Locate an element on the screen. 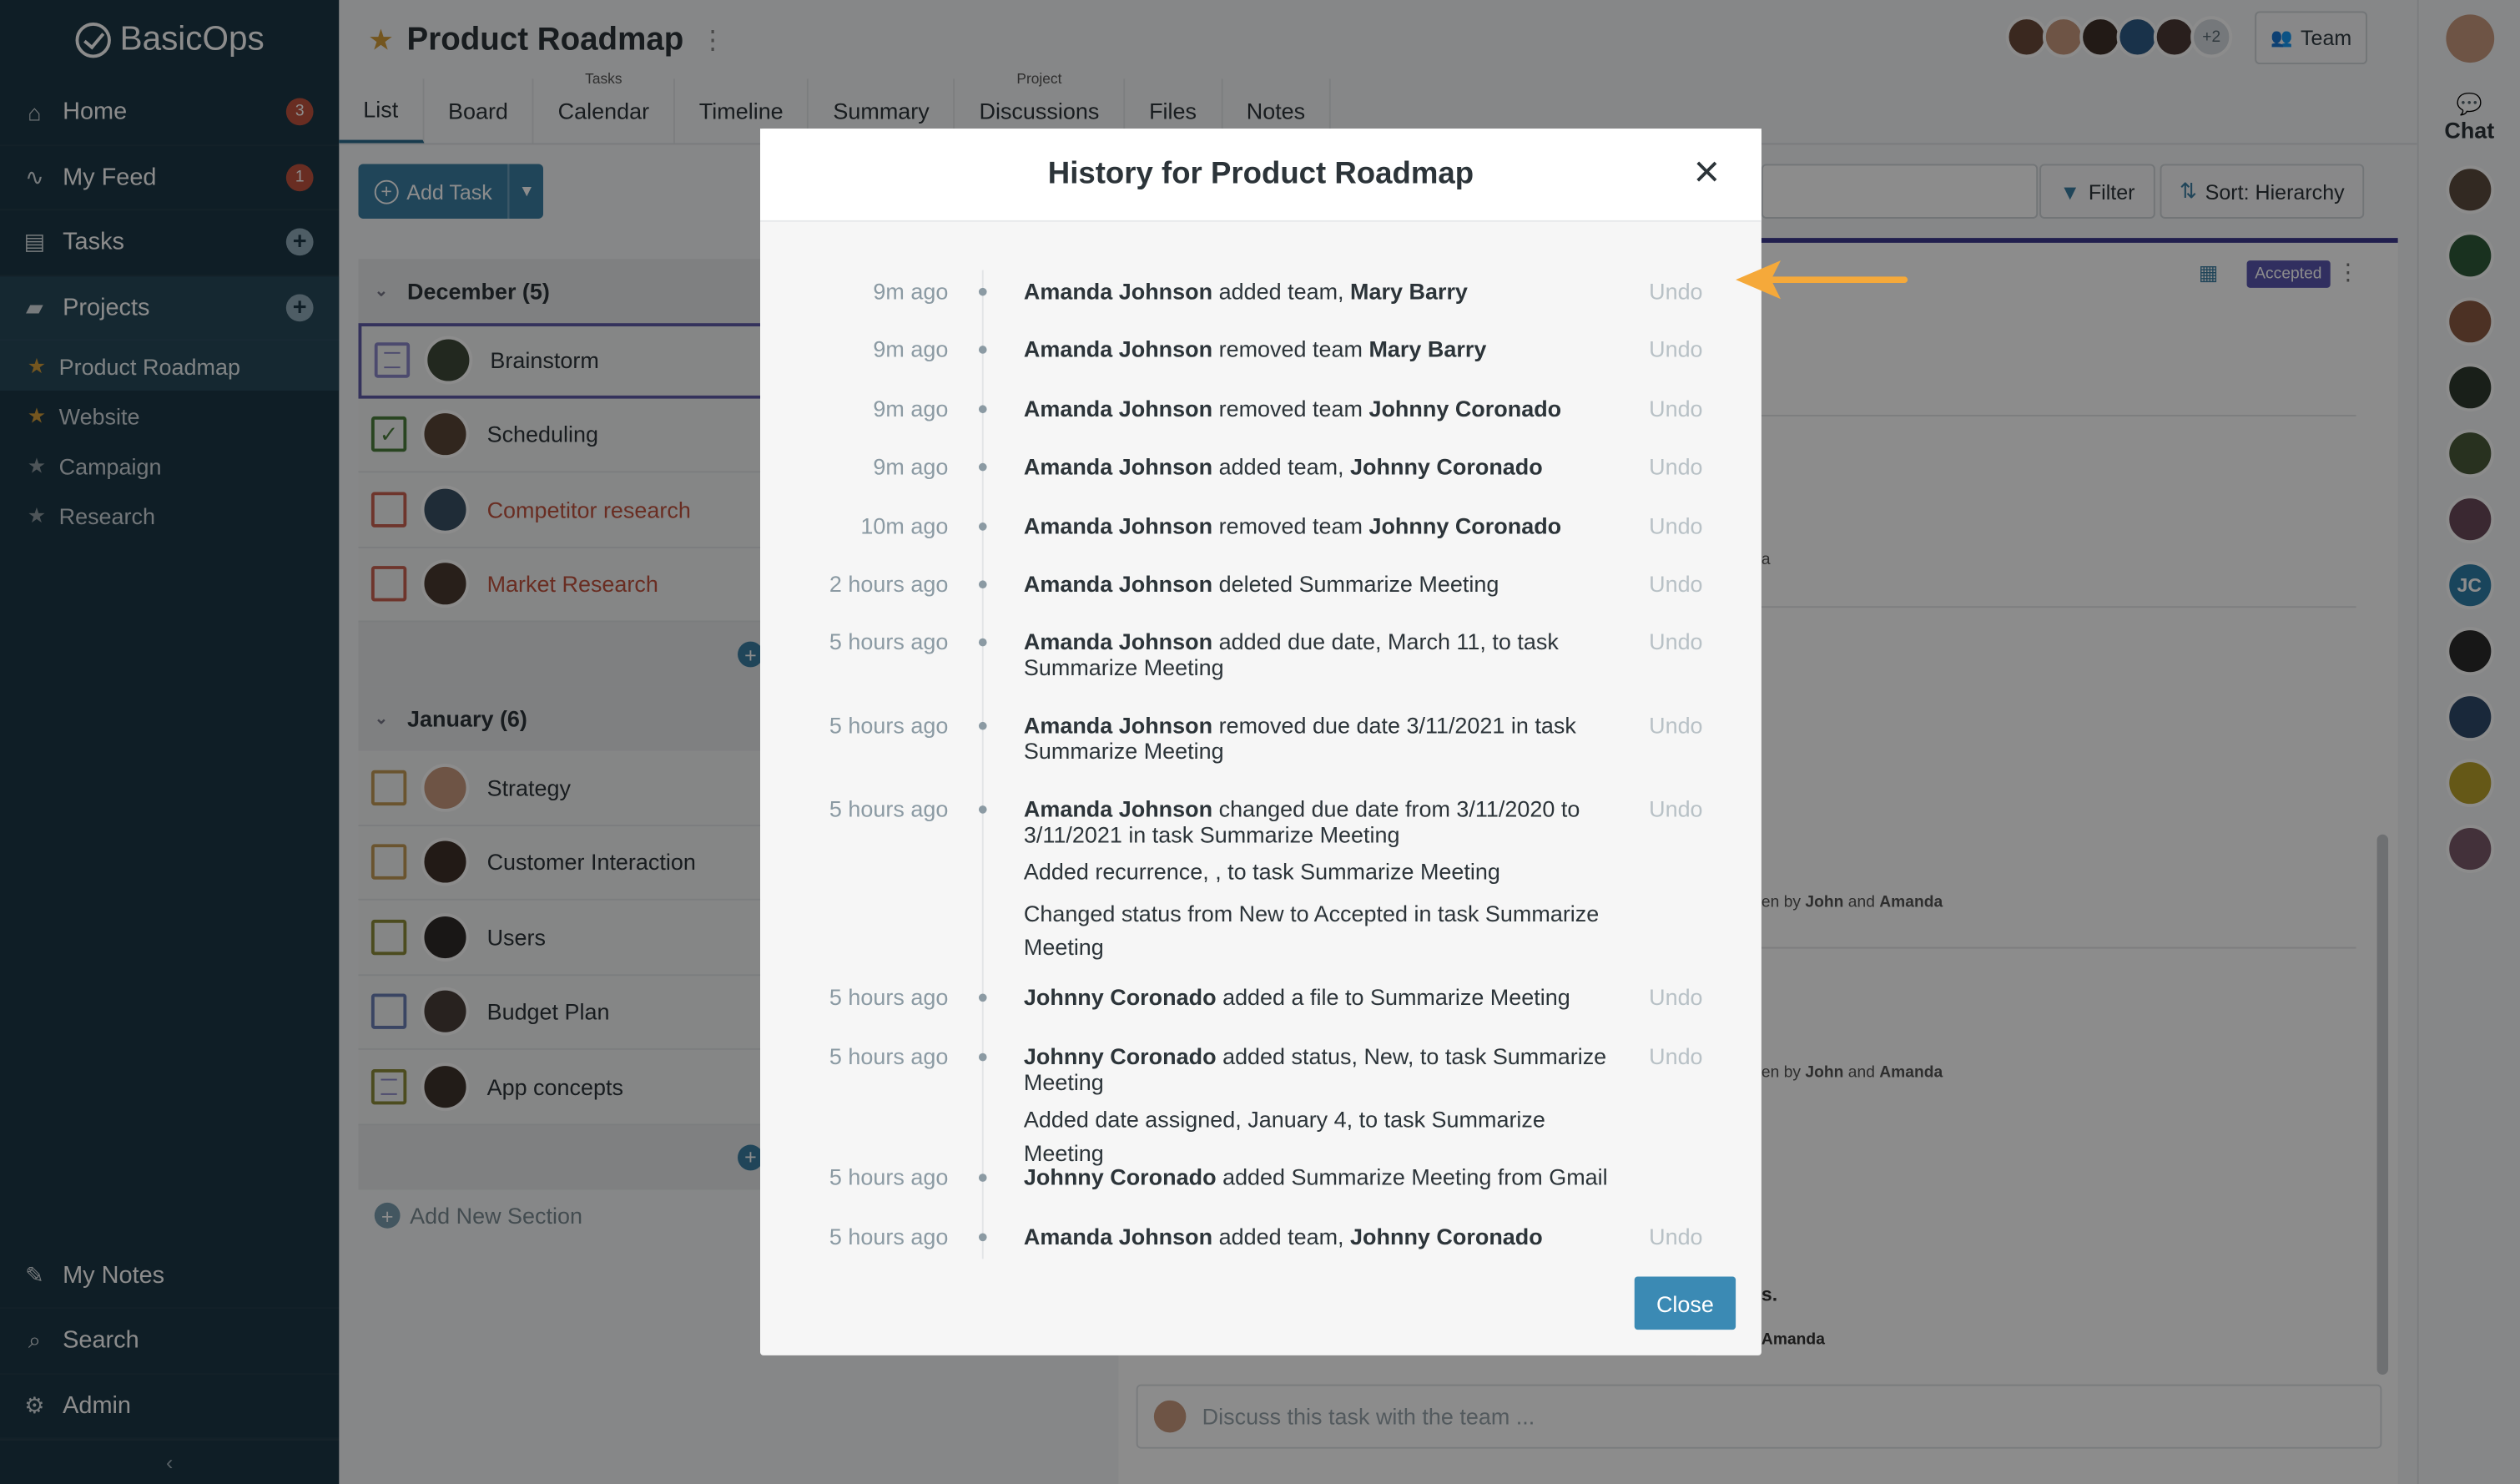  entry-text: Amanda Johnson added team, Mary Barry is located at coordinates (1319, 291).